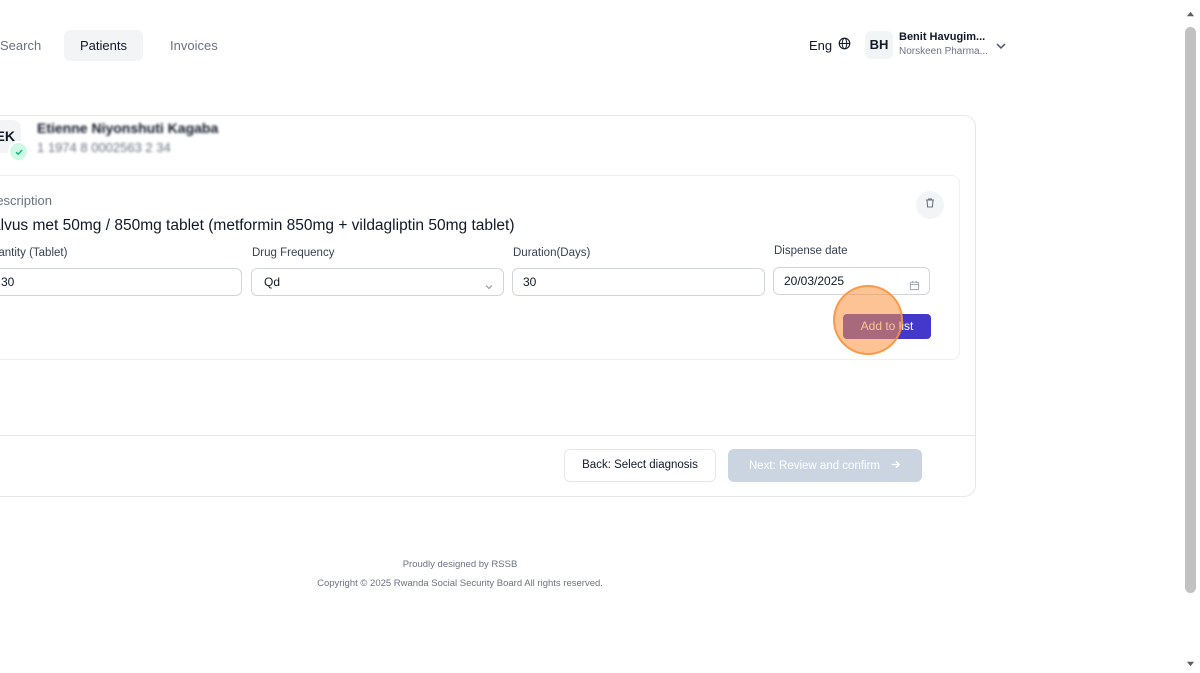 The image size is (1200, 673). Describe the element at coordinates (814, 281) in the screenshot. I see `dispense-date-value: 20/03/2025` at that location.